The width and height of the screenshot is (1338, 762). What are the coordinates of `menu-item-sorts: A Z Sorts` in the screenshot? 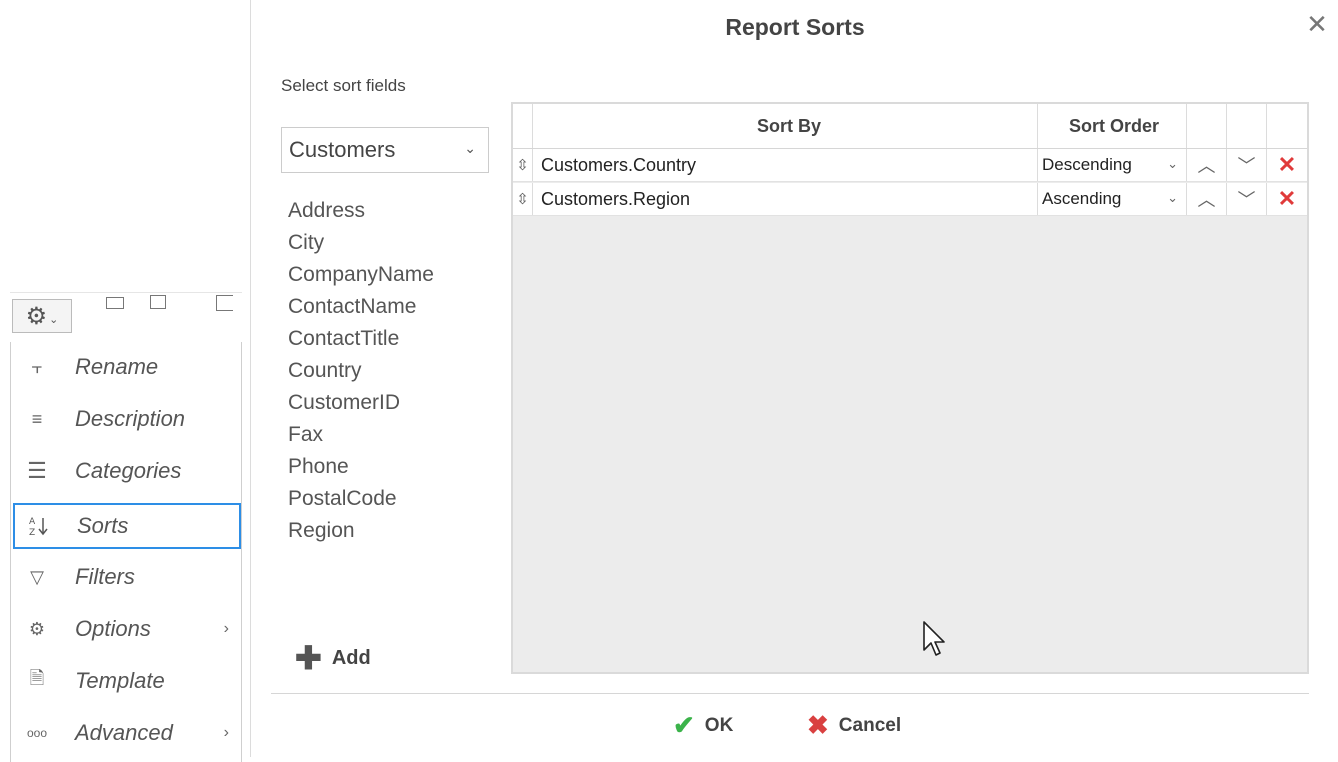 It's located at (127, 526).